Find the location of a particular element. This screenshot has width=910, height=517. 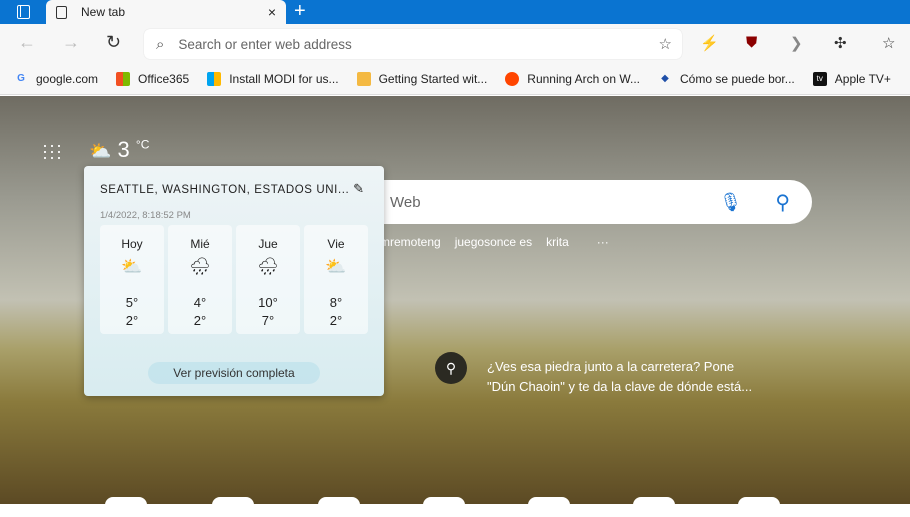

extensions-icon: ✣ is located at coordinates (840, 43).